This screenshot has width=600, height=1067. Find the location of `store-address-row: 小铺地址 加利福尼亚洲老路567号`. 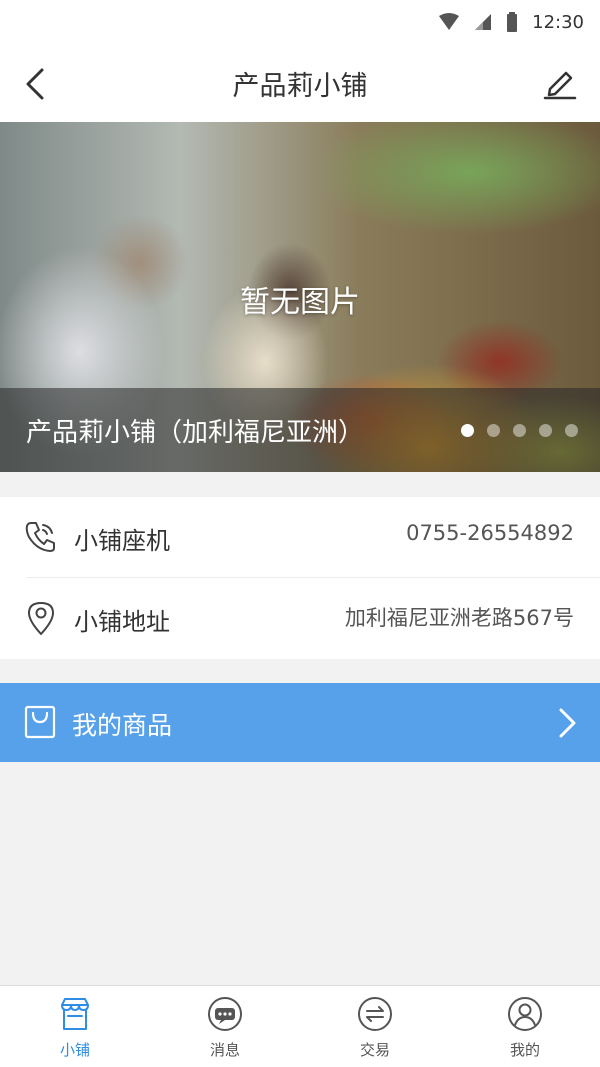

store-address-row: 小铺地址 加利福尼亚洲老路567号 is located at coordinates (300, 618).